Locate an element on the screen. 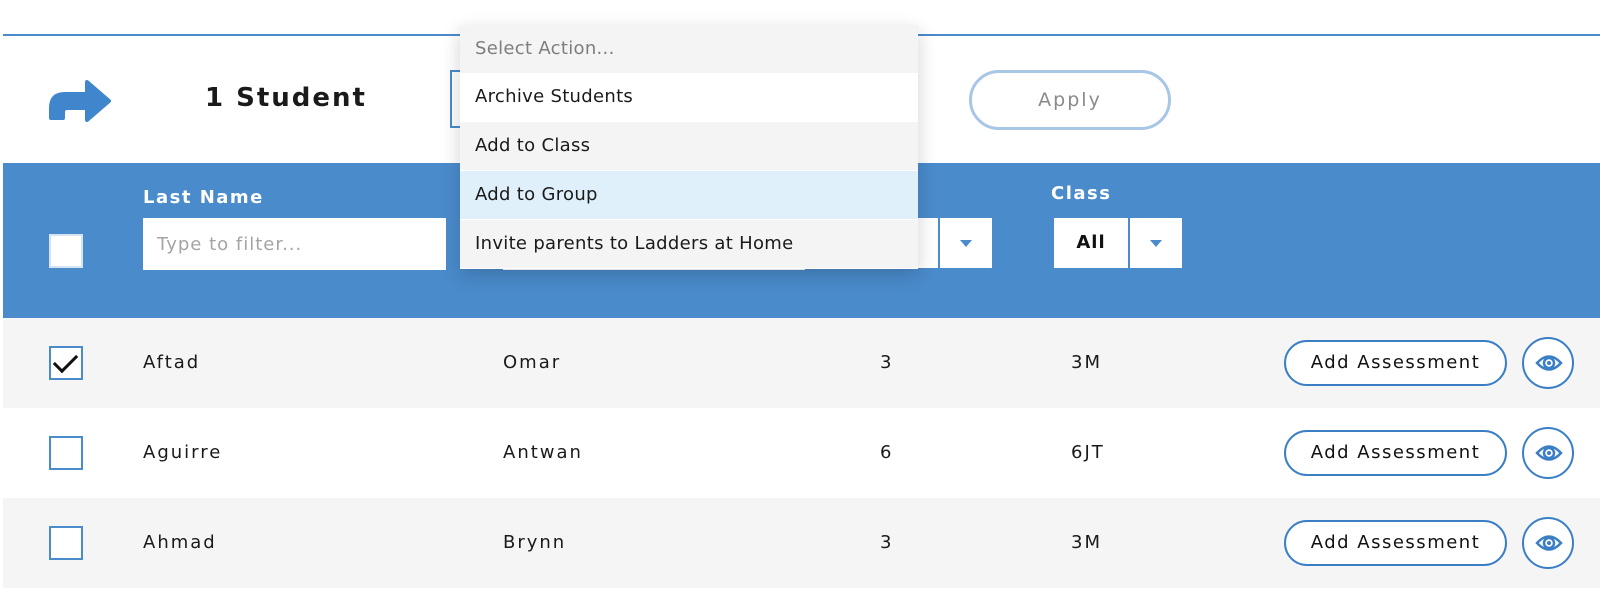 This screenshot has width=1600, height=591. first-name-cell: Brynn is located at coordinates (535, 542).